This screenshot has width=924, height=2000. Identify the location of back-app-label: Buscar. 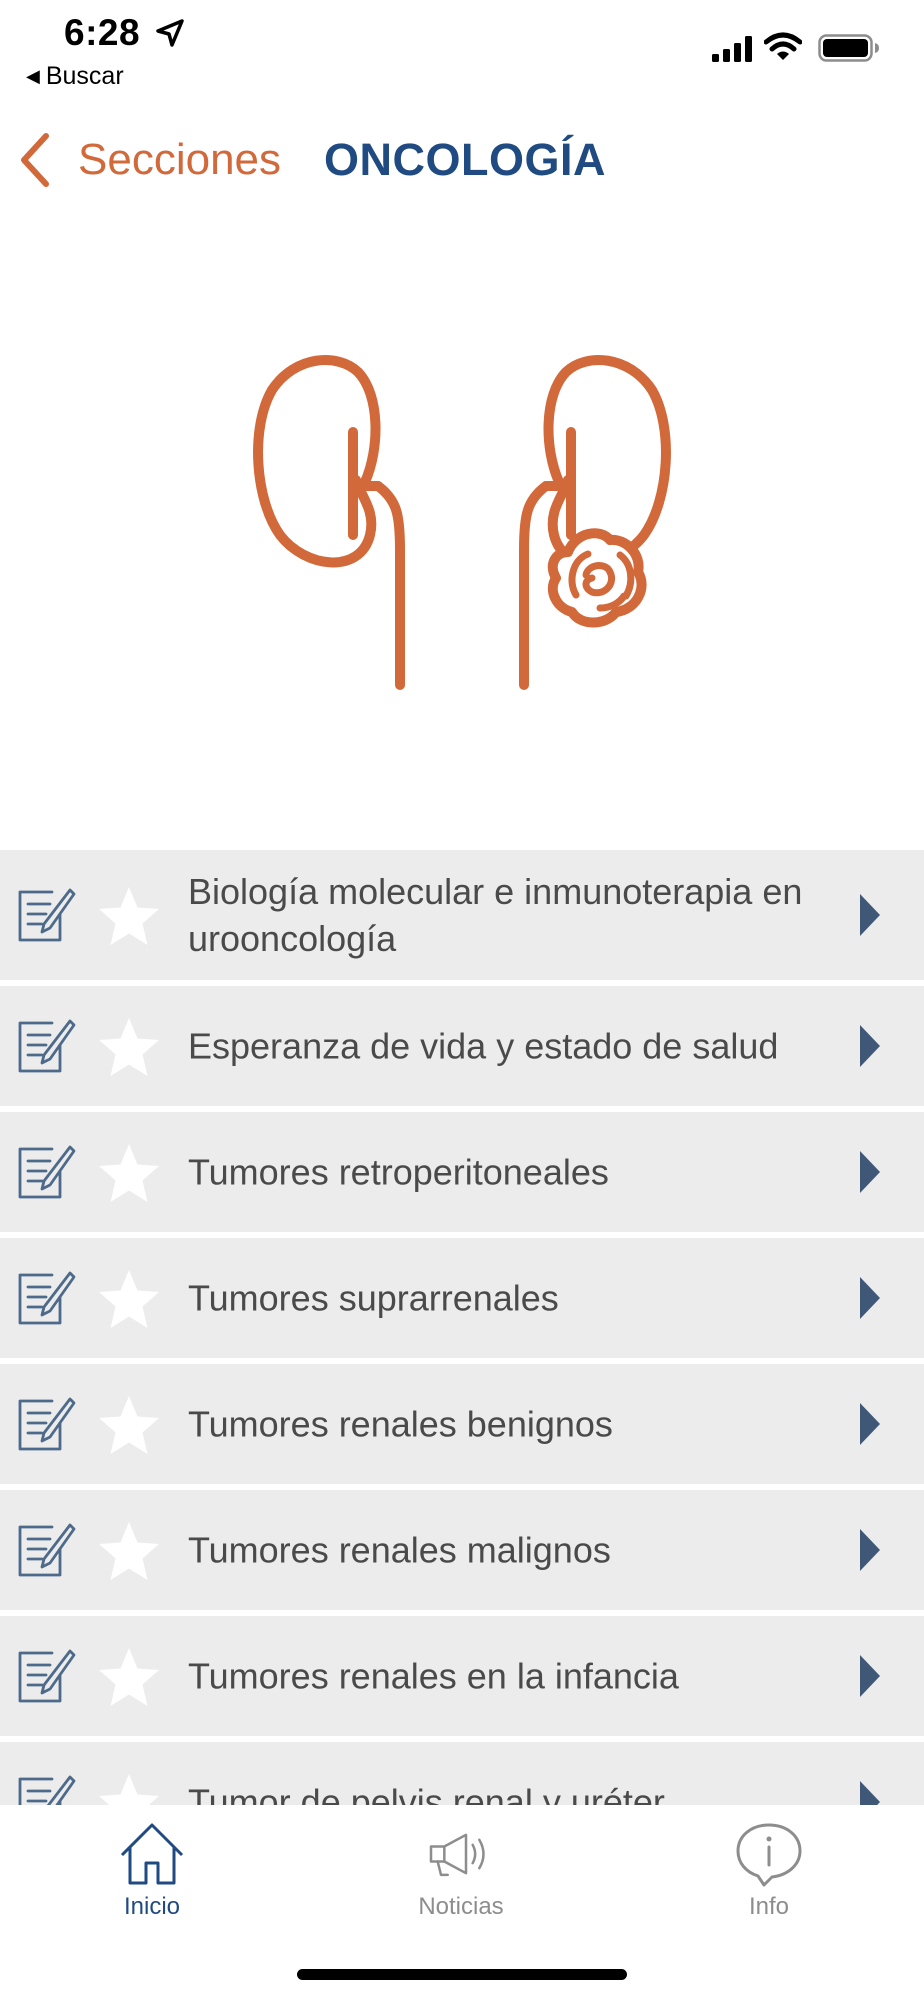
(84, 76).